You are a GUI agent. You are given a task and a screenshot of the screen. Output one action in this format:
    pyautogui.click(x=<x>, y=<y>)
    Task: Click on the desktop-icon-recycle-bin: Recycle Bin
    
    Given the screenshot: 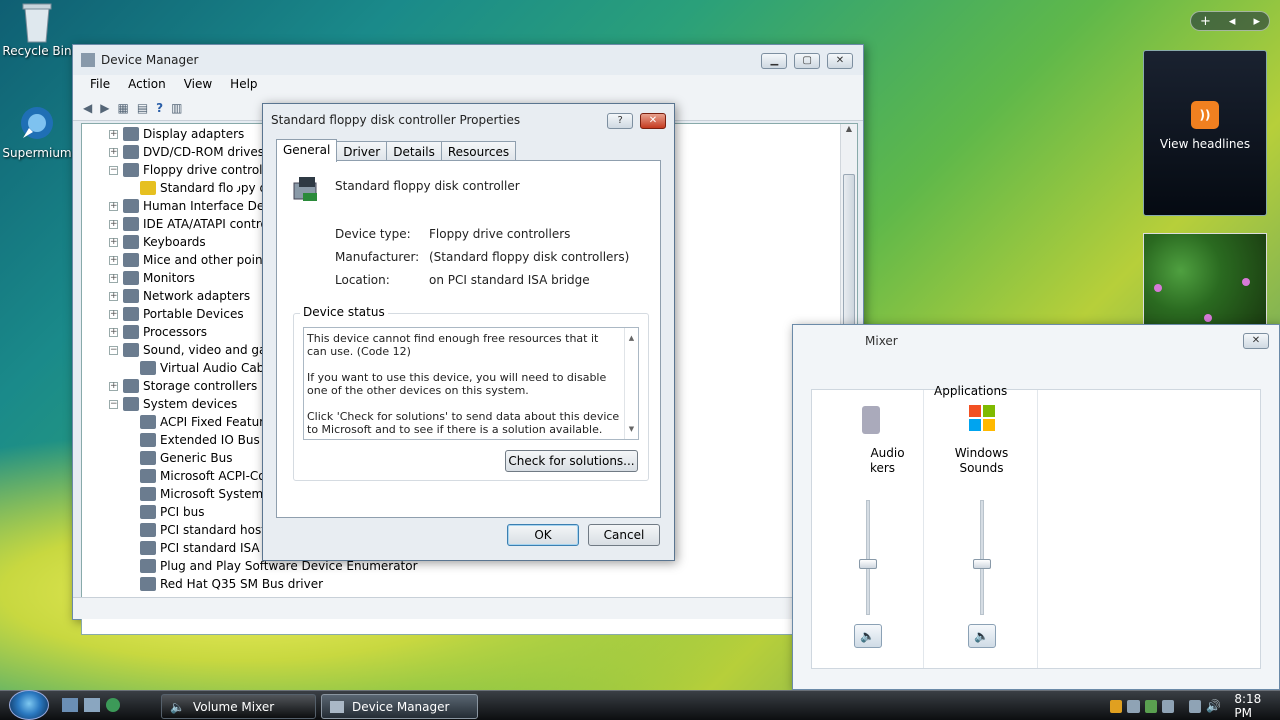 What is the action you would take?
    pyautogui.click(x=37, y=30)
    